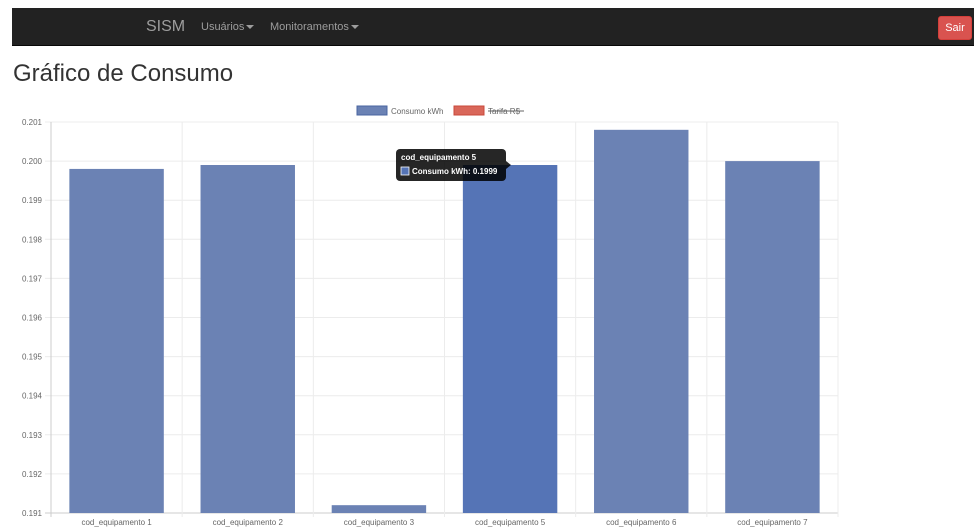  I want to click on y-tick-label: 0.196, so click(32, 318).